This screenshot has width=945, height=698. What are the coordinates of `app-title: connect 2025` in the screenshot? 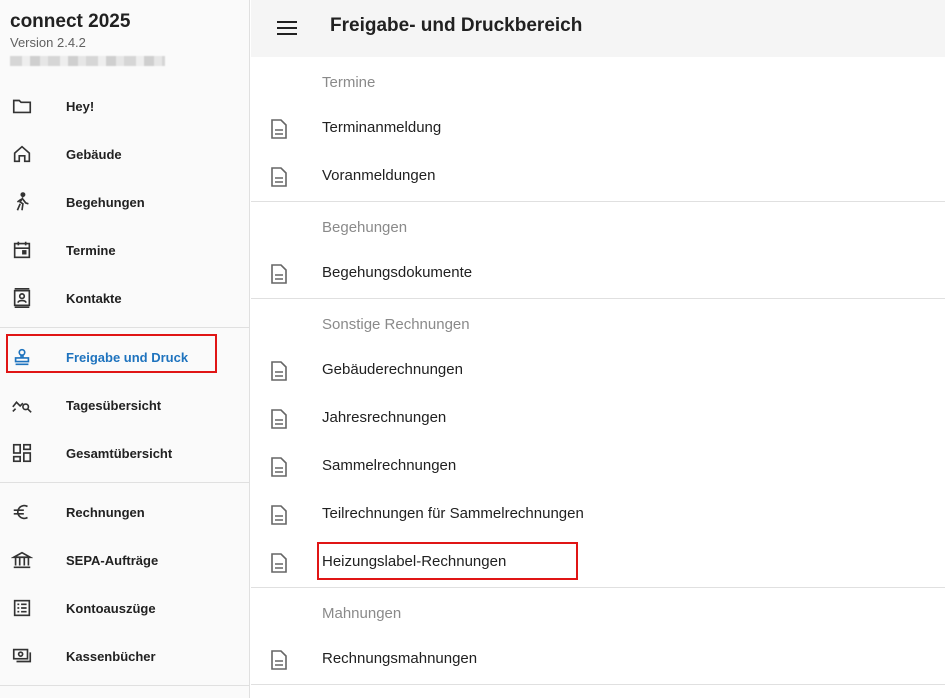 It's located at (70, 21).